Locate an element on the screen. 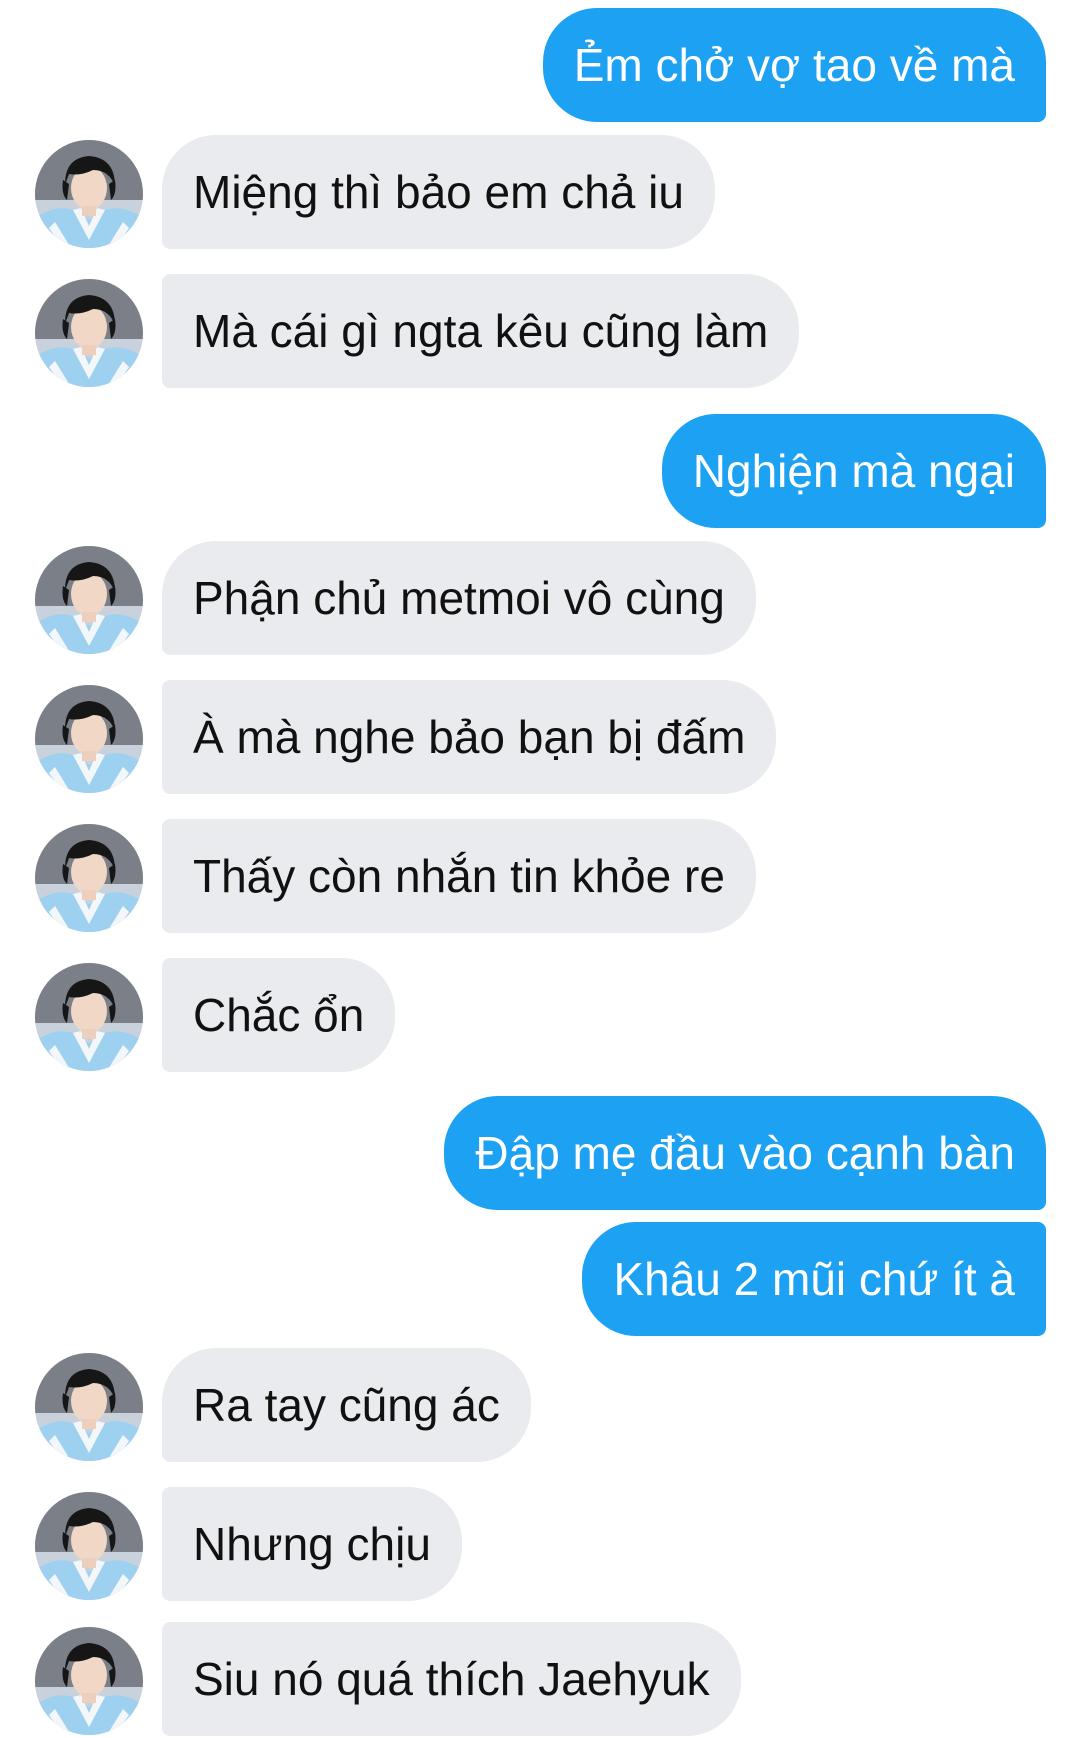 The image size is (1080, 1738). message-row: Nhưng chịu is located at coordinates (540, 1545).